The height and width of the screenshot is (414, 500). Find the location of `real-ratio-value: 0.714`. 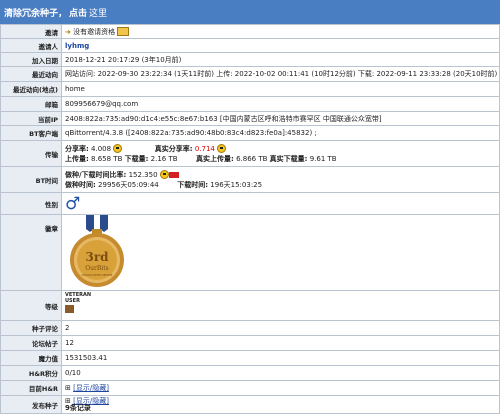

real-ratio-value: 0.714 is located at coordinates (204, 148).